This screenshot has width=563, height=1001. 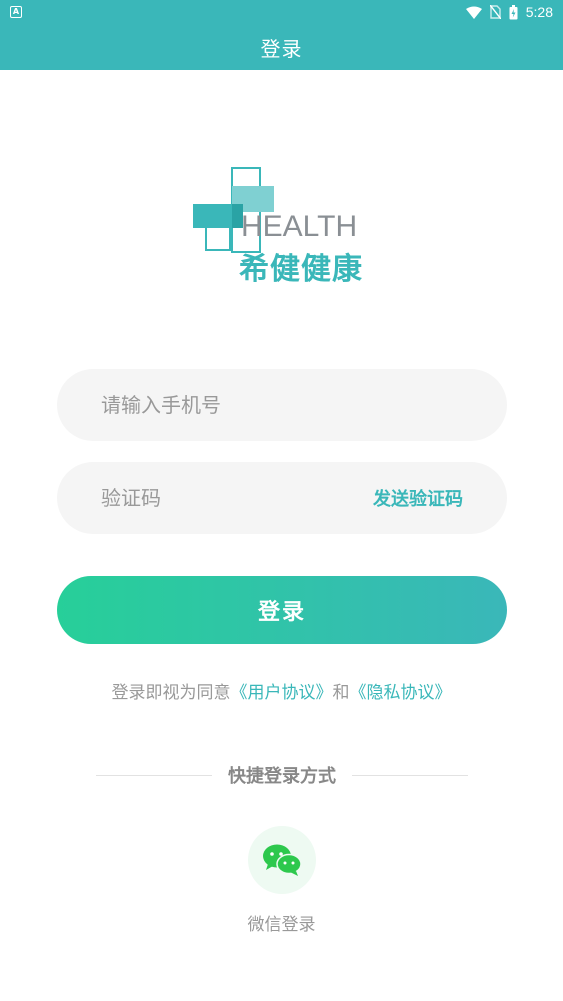 I want to click on page-title: 登录, so click(x=281, y=48).